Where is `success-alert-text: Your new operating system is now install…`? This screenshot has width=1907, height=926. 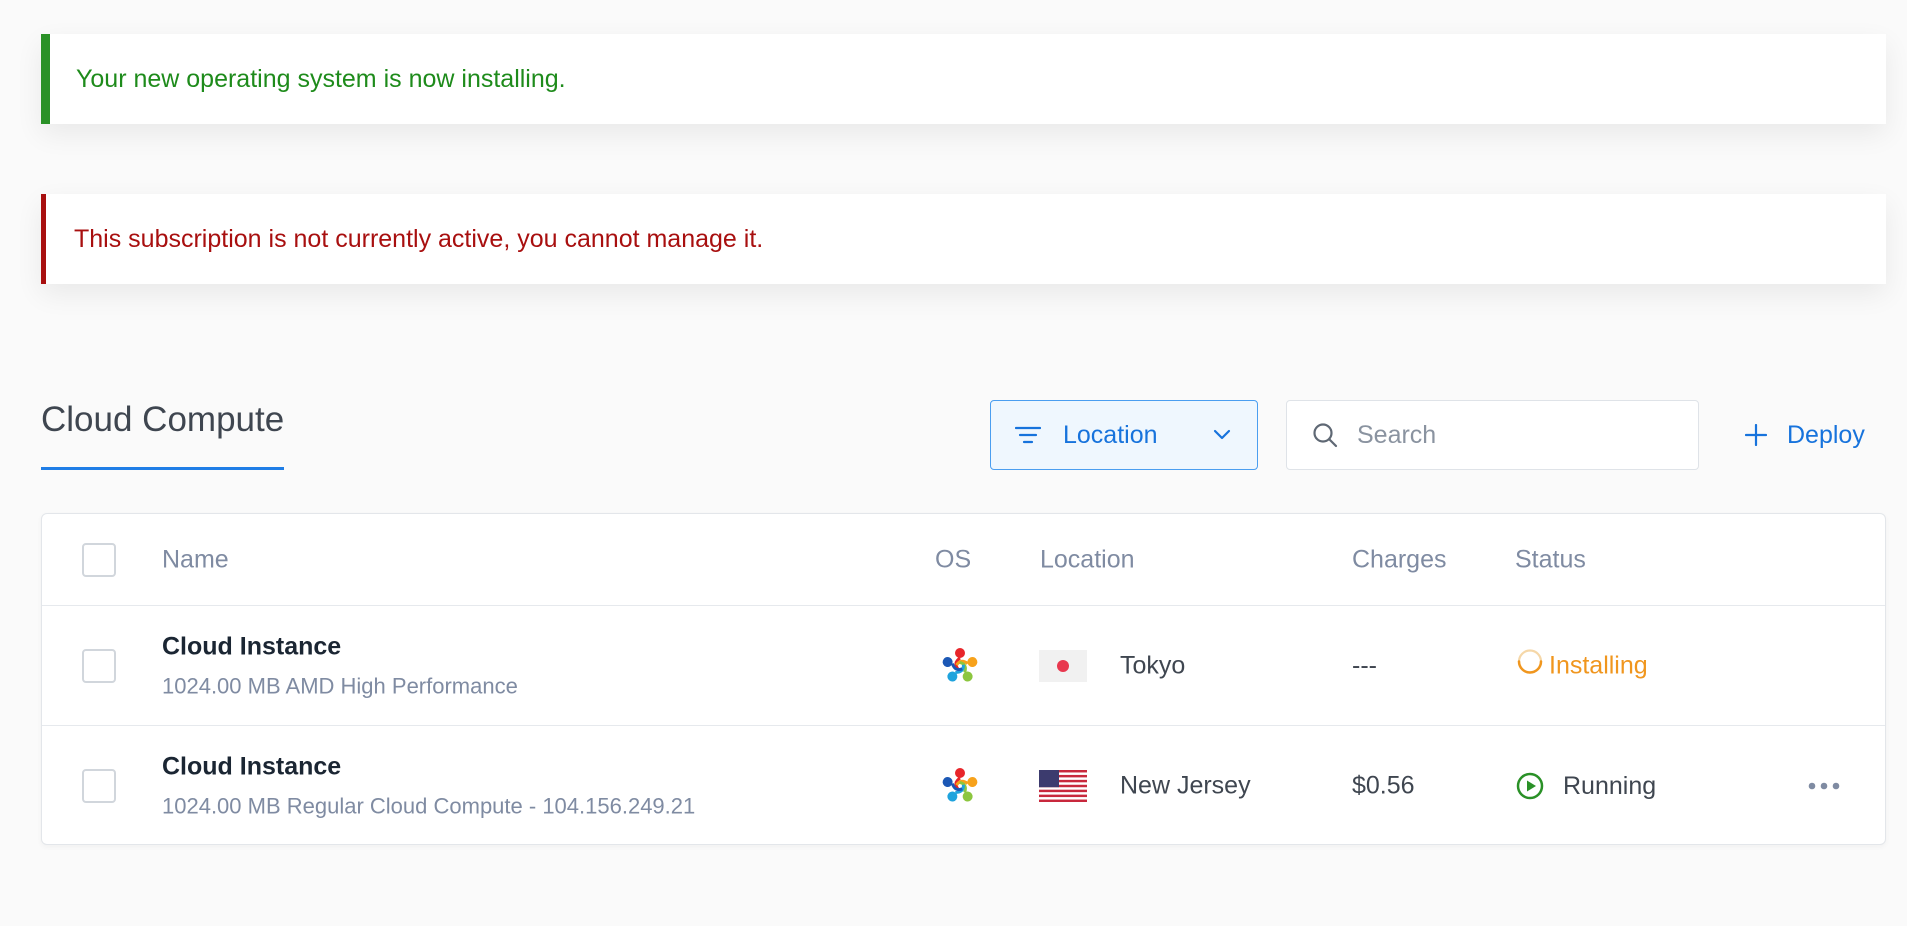 success-alert-text: Your new operating system is now install… is located at coordinates (321, 78).